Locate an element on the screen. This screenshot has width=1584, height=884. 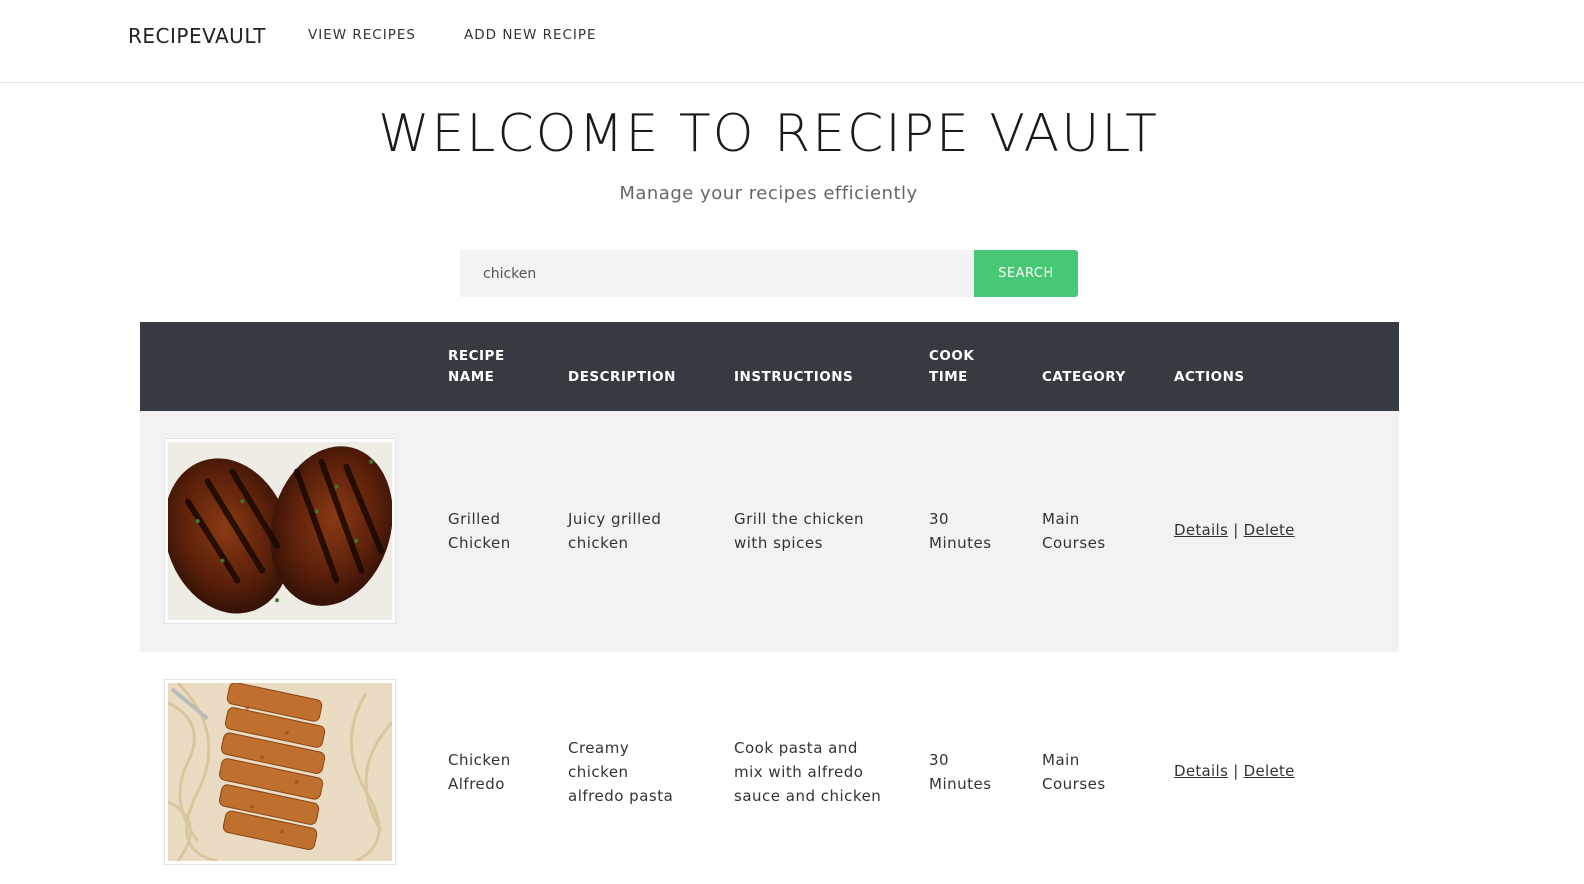
cell-description: Juicy grilled chicken is located at coordinates (615, 531).